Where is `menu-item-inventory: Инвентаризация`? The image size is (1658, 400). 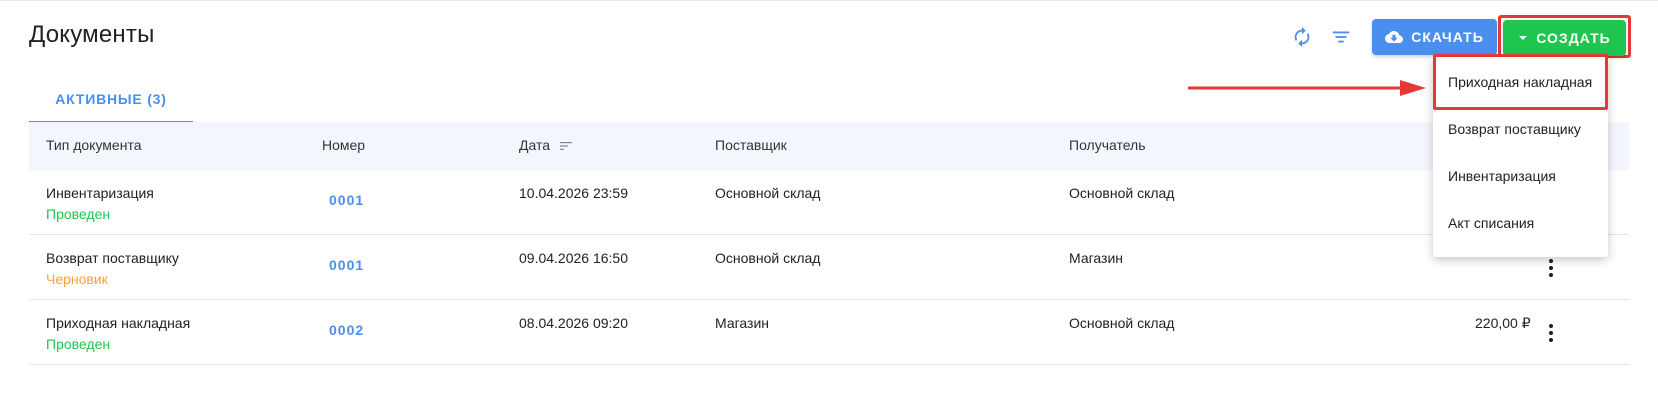 menu-item-inventory: Инвентаризация is located at coordinates (1520, 176).